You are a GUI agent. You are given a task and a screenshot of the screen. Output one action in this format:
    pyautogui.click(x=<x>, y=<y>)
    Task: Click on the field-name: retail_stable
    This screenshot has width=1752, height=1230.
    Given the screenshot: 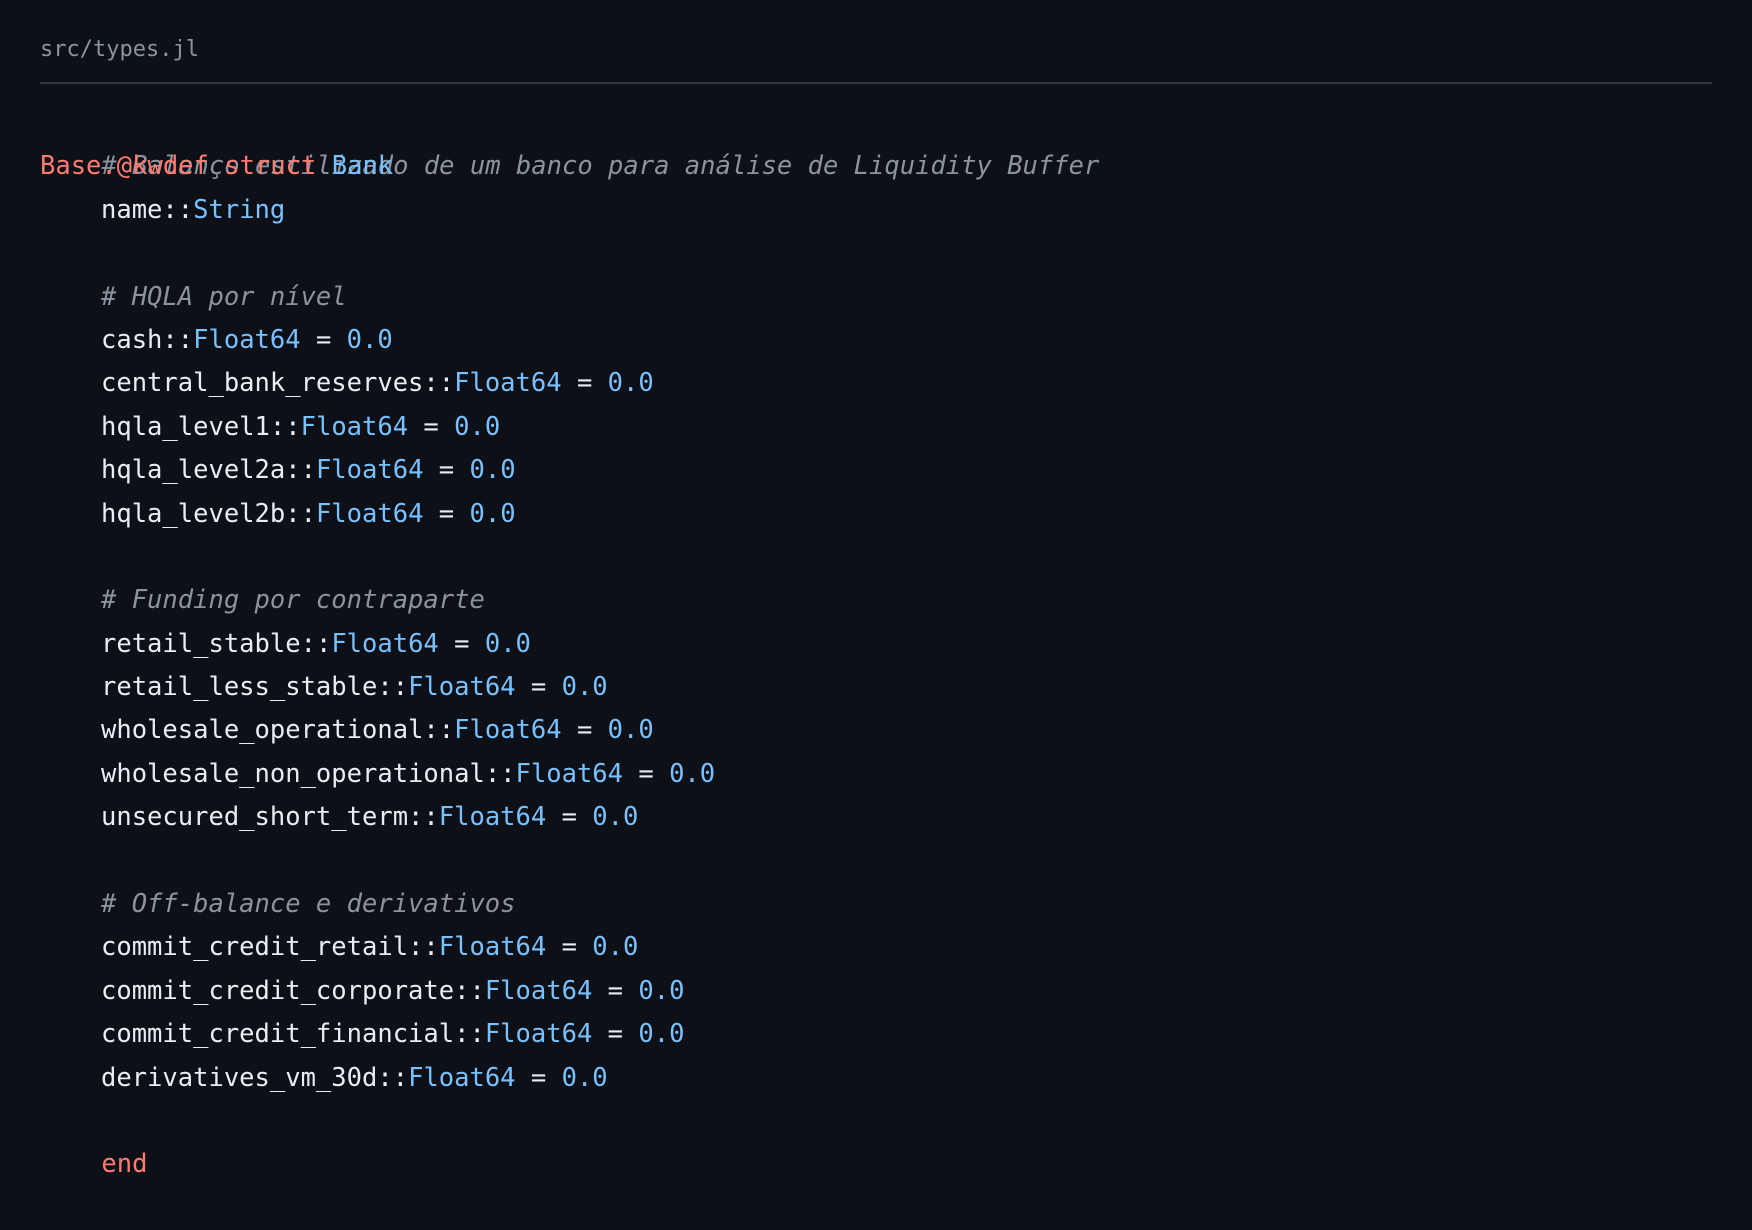 What is the action you would take?
    pyautogui.click(x=201, y=643)
    